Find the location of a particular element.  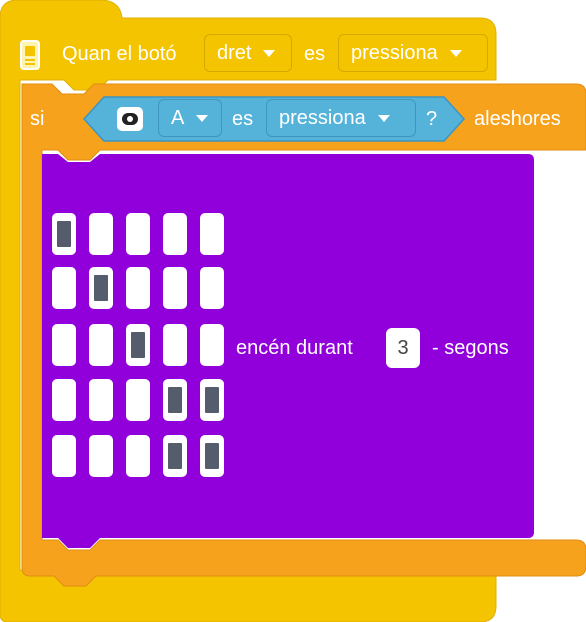

button-dropdown: dret is located at coordinates (248, 53).